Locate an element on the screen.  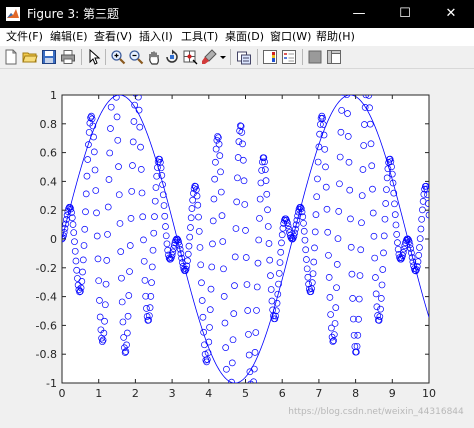
x-tick-label: 4 is located at coordinates (208, 393).